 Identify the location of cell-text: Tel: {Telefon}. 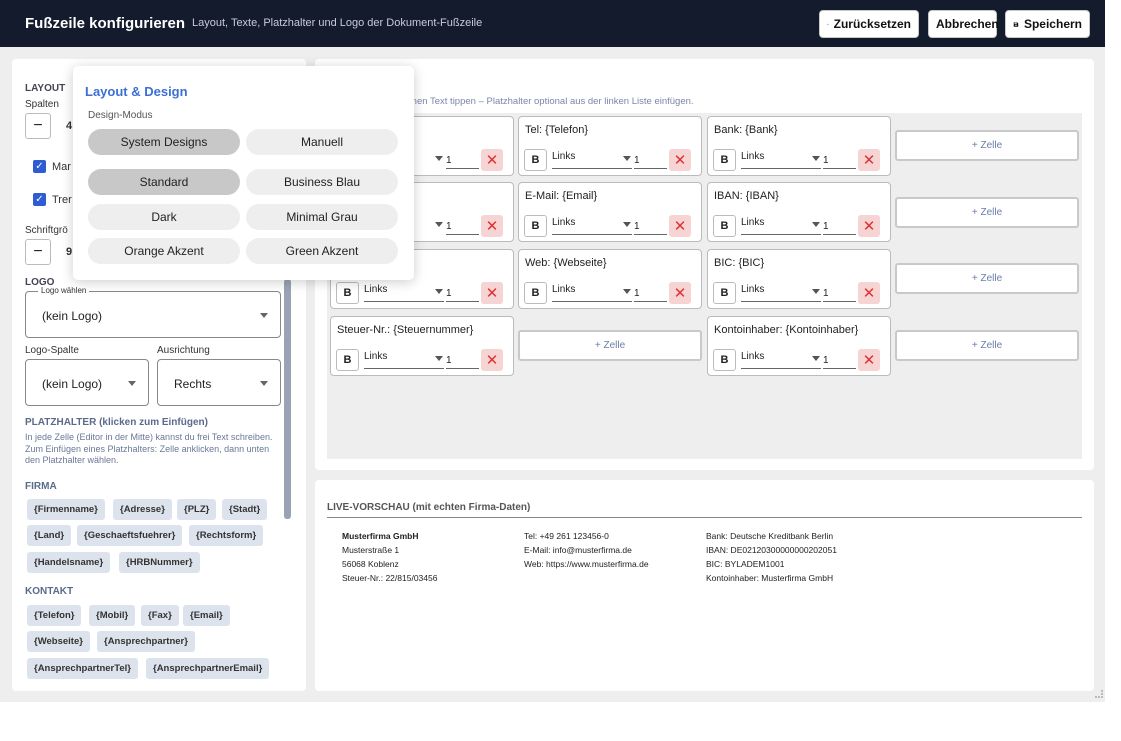
(556, 130).